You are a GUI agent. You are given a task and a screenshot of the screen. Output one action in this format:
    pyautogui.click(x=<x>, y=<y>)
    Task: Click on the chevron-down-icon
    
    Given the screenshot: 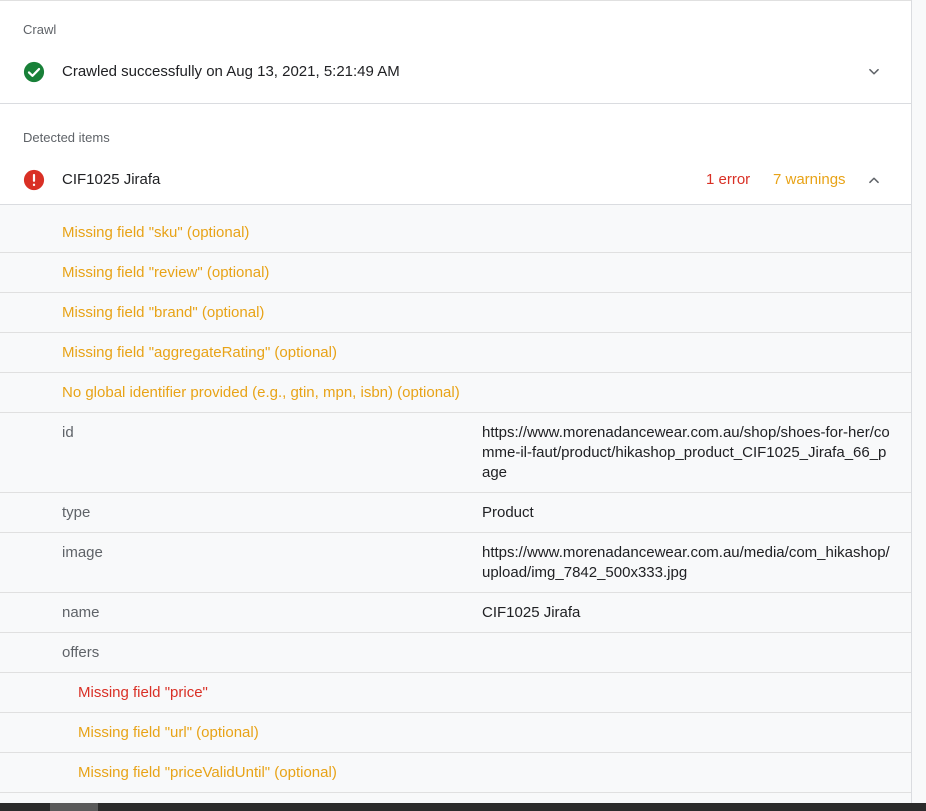 What is the action you would take?
    pyautogui.click(x=874, y=72)
    